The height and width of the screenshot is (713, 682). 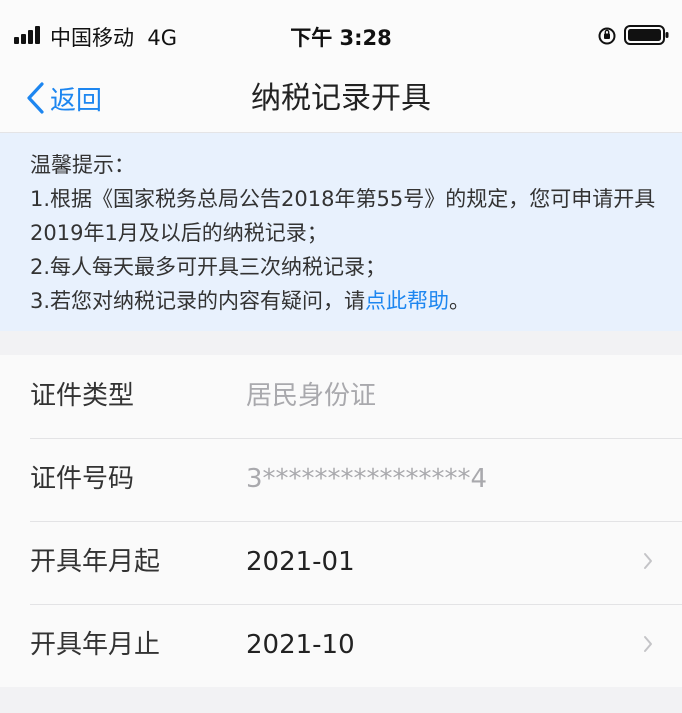 I want to click on notice-line-2: 2.每人每天最多可开具三次纳税记录；, so click(x=208, y=267).